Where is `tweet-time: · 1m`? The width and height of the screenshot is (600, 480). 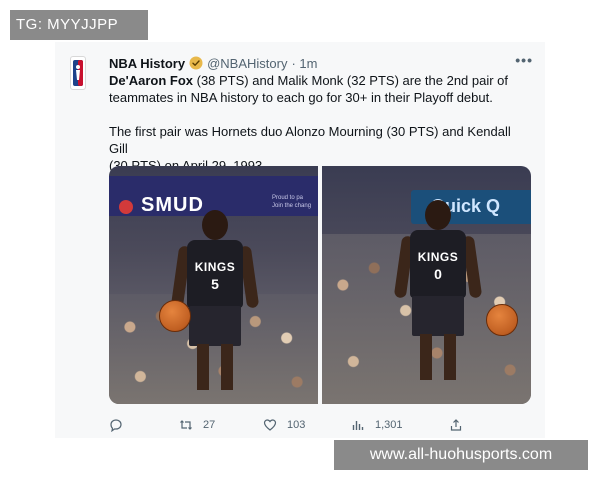 tweet-time: · 1m is located at coordinates (304, 63).